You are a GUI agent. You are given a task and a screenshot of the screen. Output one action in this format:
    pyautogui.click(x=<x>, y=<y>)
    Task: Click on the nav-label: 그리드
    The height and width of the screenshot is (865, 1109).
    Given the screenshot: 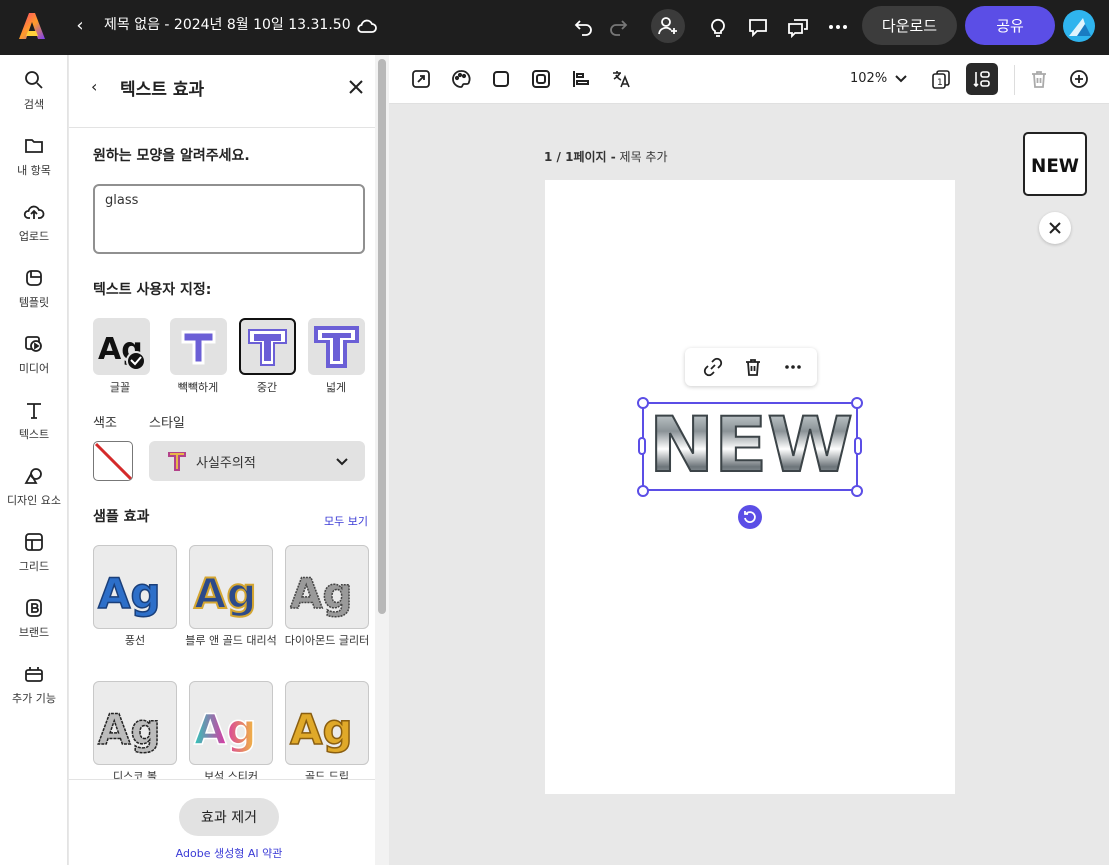 What is the action you would take?
    pyautogui.click(x=34, y=566)
    